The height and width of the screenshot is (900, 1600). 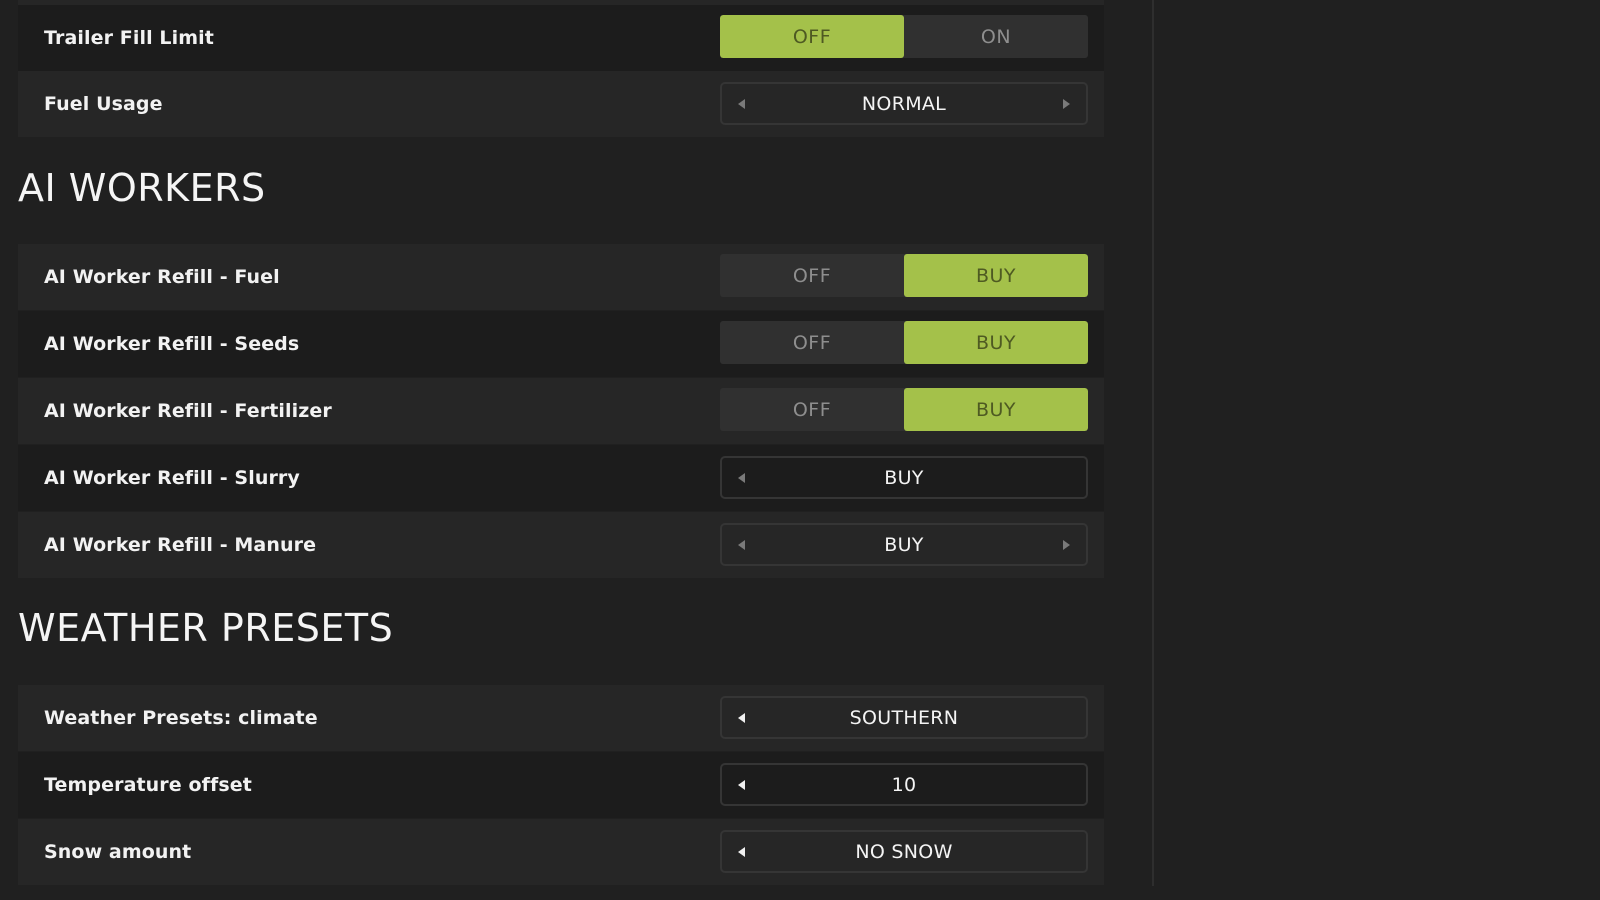 I want to click on refill-fuel-toggle: OFF BUY, so click(x=904, y=275).